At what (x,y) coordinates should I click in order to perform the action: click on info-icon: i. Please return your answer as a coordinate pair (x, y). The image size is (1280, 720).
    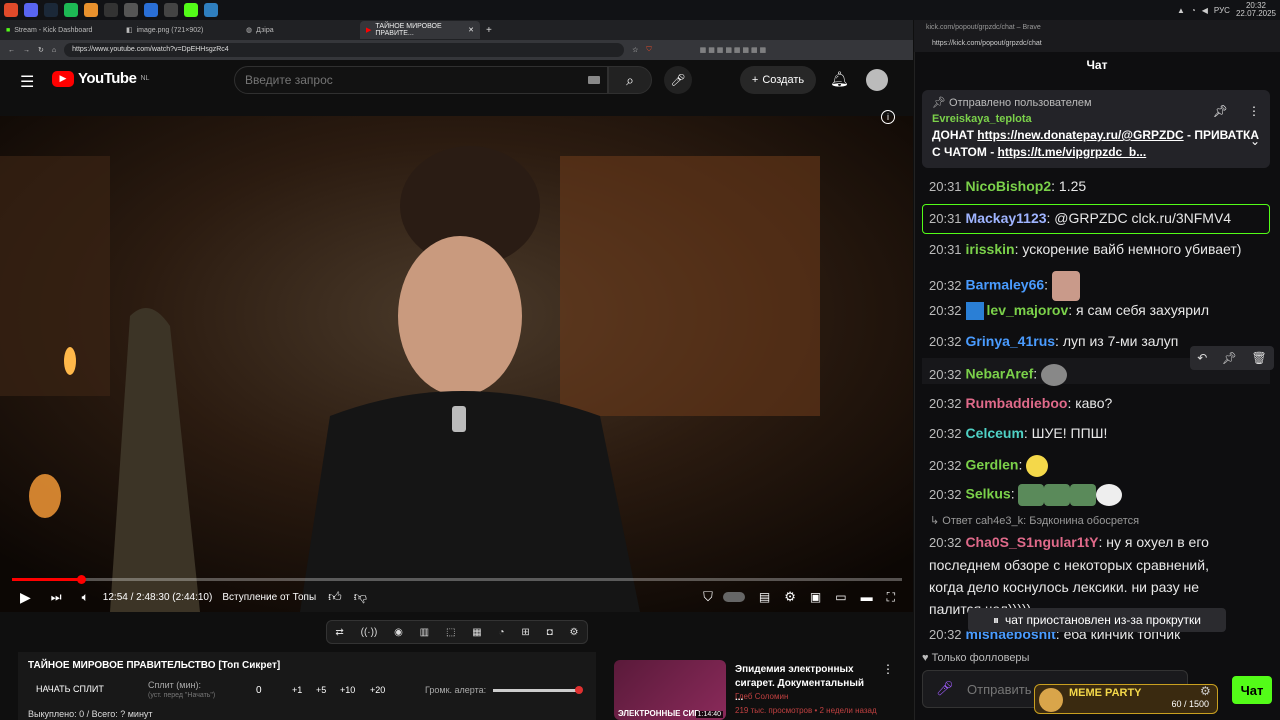
    Looking at the image, I should click on (888, 117).